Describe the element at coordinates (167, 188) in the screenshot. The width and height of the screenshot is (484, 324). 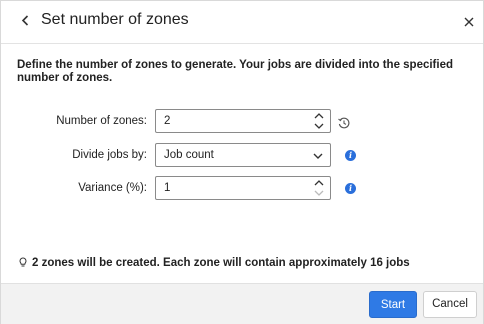
I see `variance-value: 1` at that location.